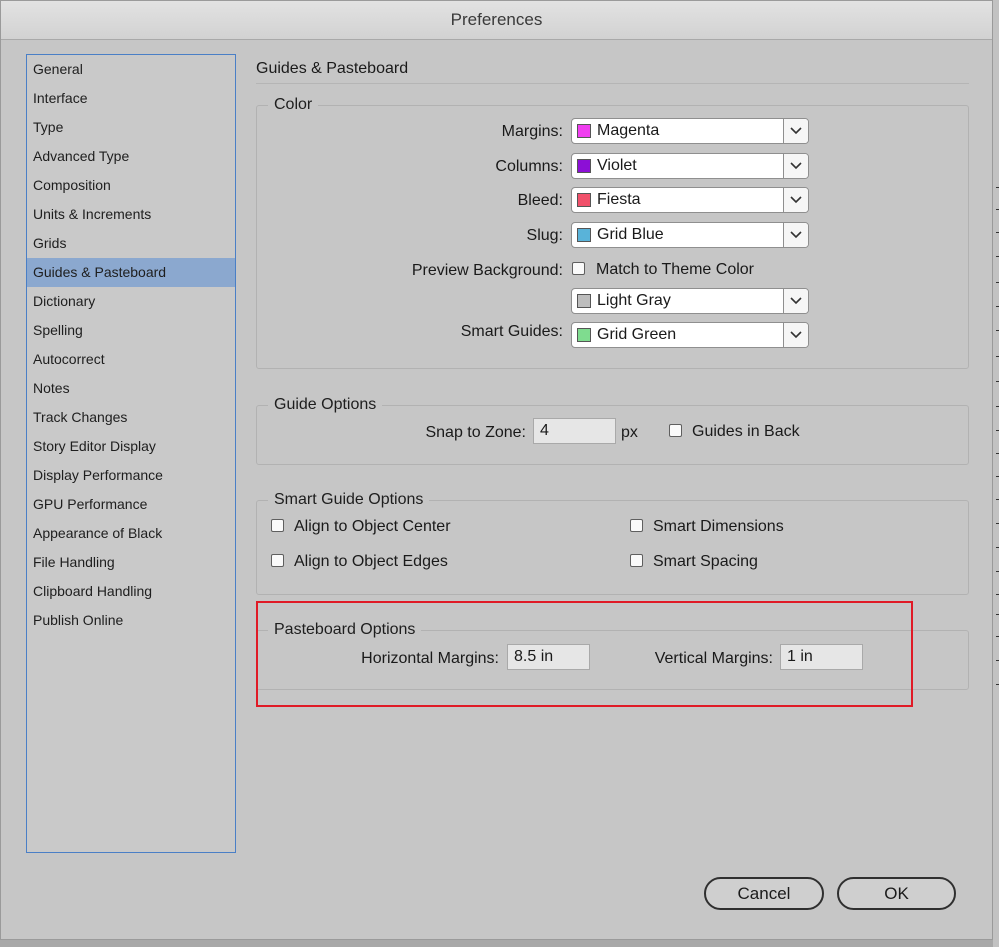  I want to click on guide-options-legend: Guide Options, so click(325, 405).